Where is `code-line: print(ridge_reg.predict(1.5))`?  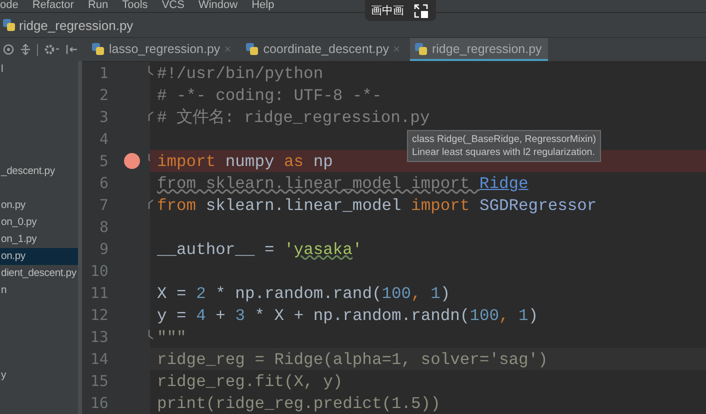 code-line: print(ridge_reg.predict(1.5)) is located at coordinates (298, 403).